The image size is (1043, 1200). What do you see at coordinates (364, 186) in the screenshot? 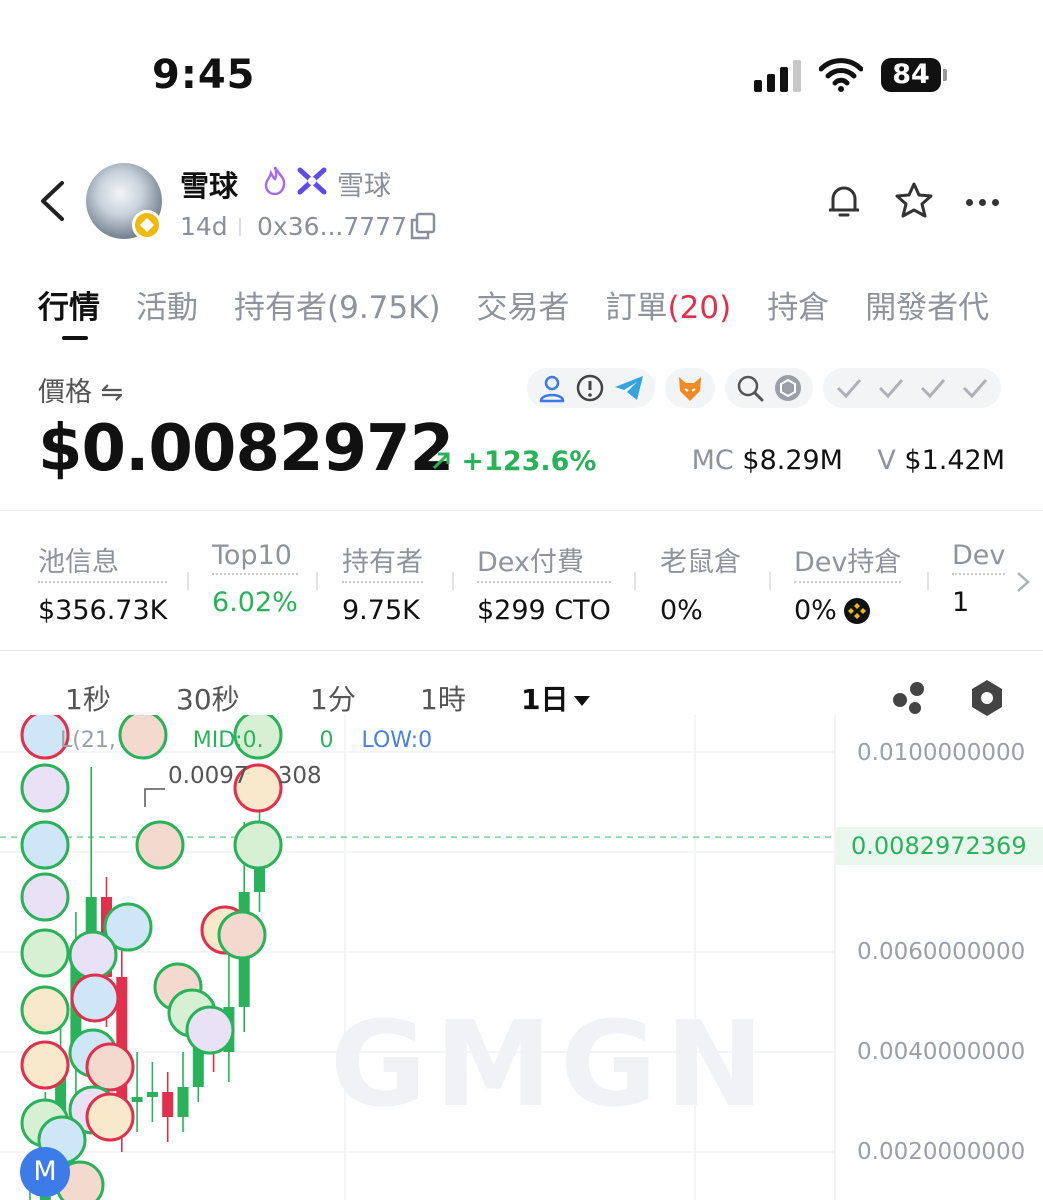
I see `token-alias: 雪球` at bounding box center [364, 186].